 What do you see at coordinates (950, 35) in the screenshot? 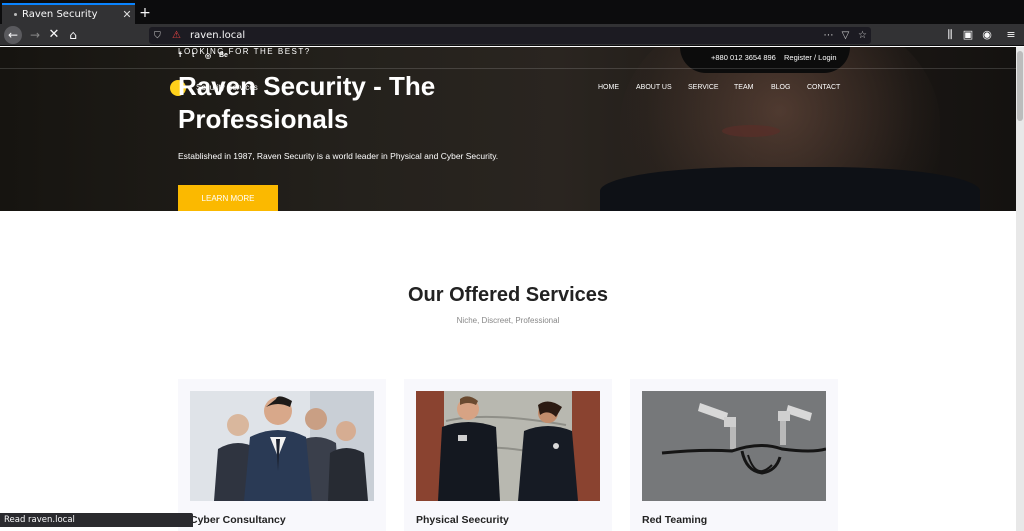
I see `library-icon: ⫼` at bounding box center [950, 35].